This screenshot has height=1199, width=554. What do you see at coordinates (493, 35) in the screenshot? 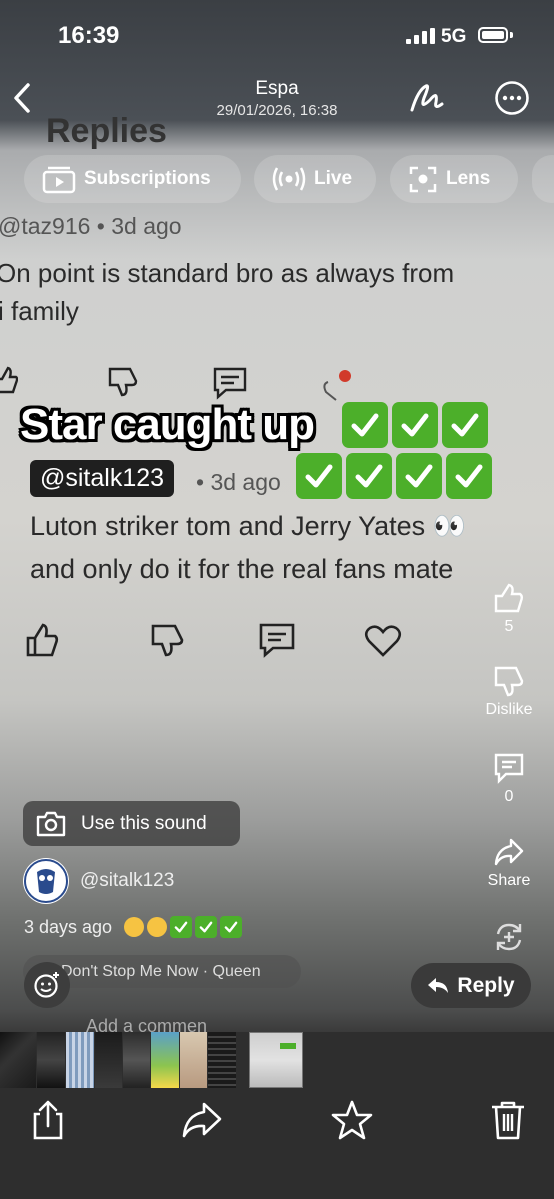
I see `battery-icon` at bounding box center [493, 35].